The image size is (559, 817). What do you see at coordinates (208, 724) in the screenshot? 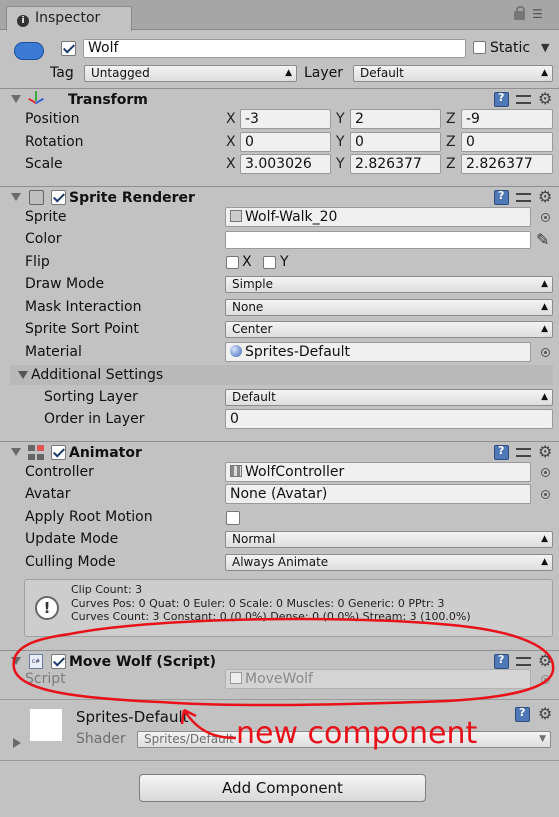
I see `annotation-arrow` at bounding box center [208, 724].